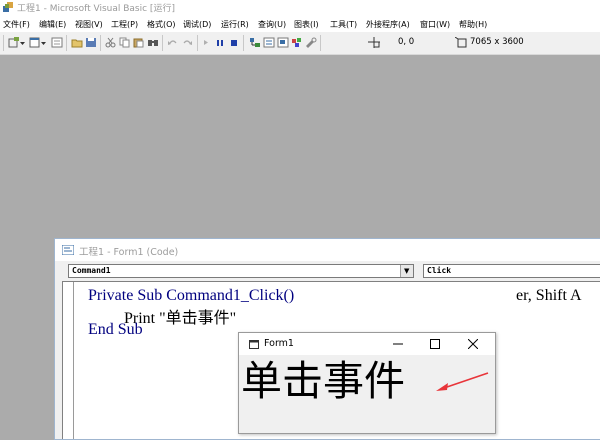  I want to click on undo-icon, so click(173, 42).